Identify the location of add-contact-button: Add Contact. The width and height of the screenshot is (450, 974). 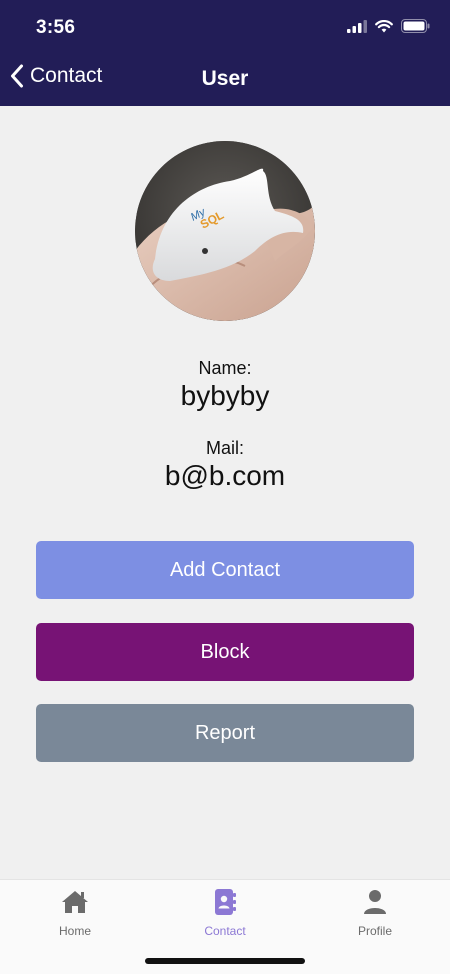
(225, 570).